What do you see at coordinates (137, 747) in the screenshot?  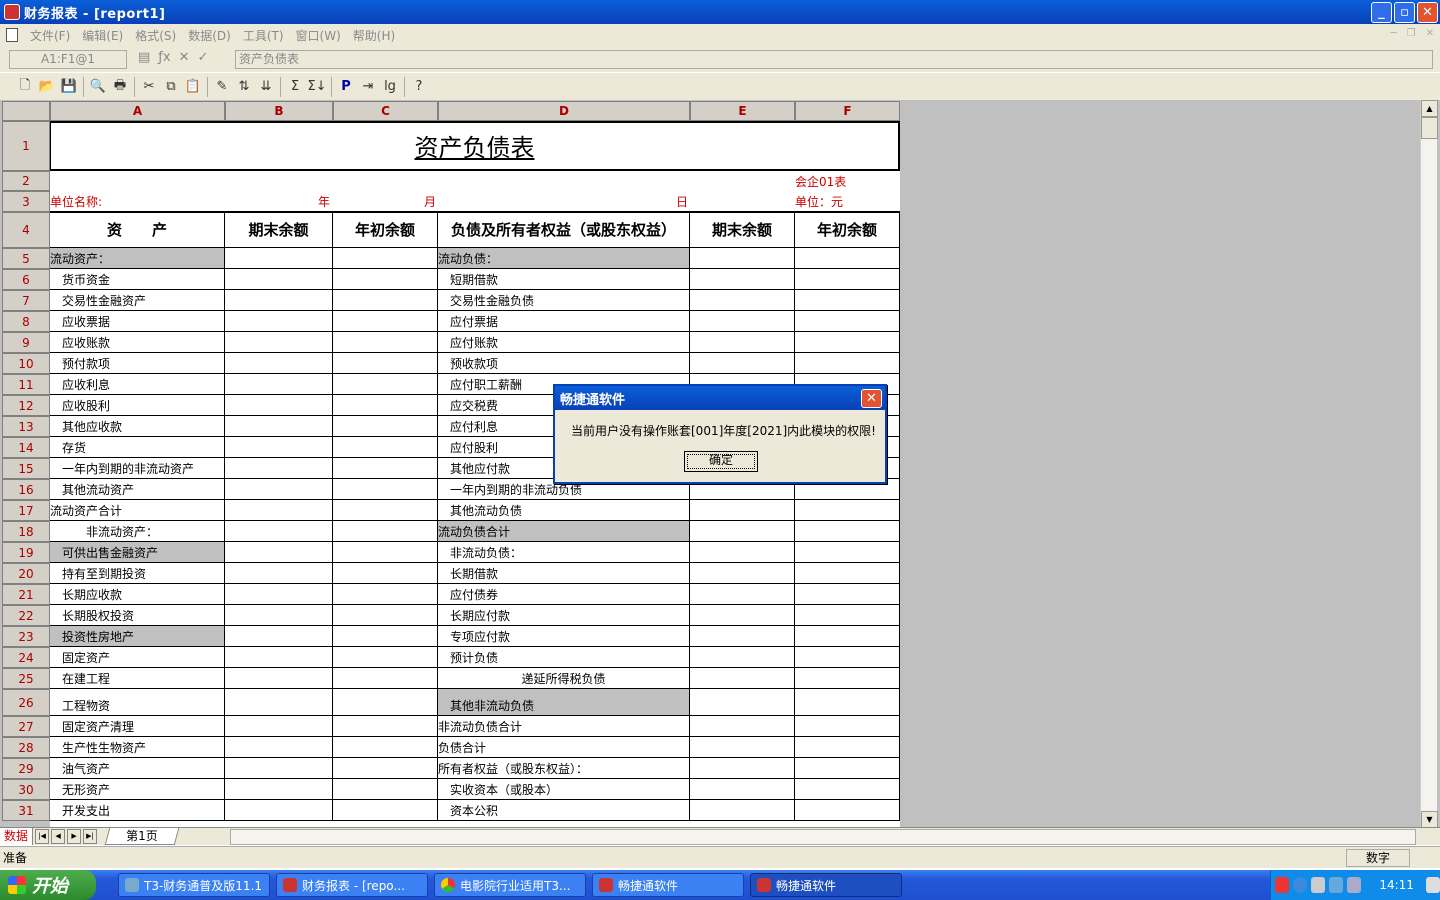 I see `asset-item: 生产性生物资产` at bounding box center [137, 747].